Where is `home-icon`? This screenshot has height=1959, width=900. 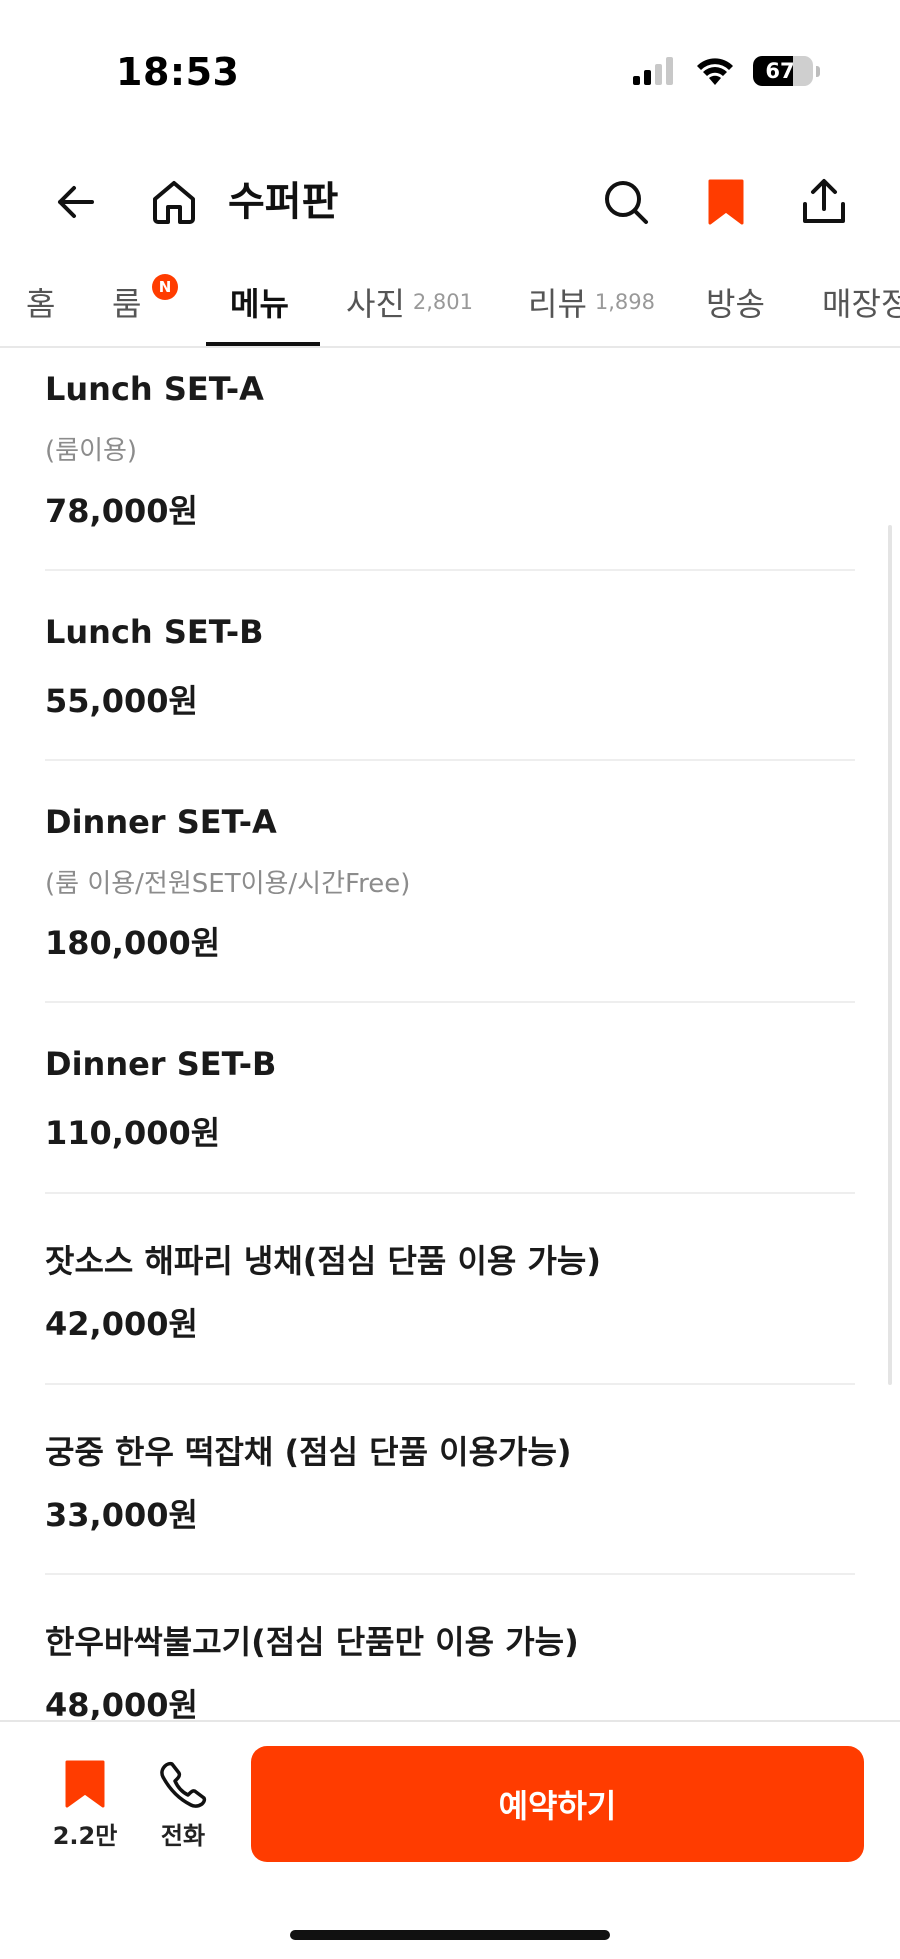
home-icon is located at coordinates (174, 202).